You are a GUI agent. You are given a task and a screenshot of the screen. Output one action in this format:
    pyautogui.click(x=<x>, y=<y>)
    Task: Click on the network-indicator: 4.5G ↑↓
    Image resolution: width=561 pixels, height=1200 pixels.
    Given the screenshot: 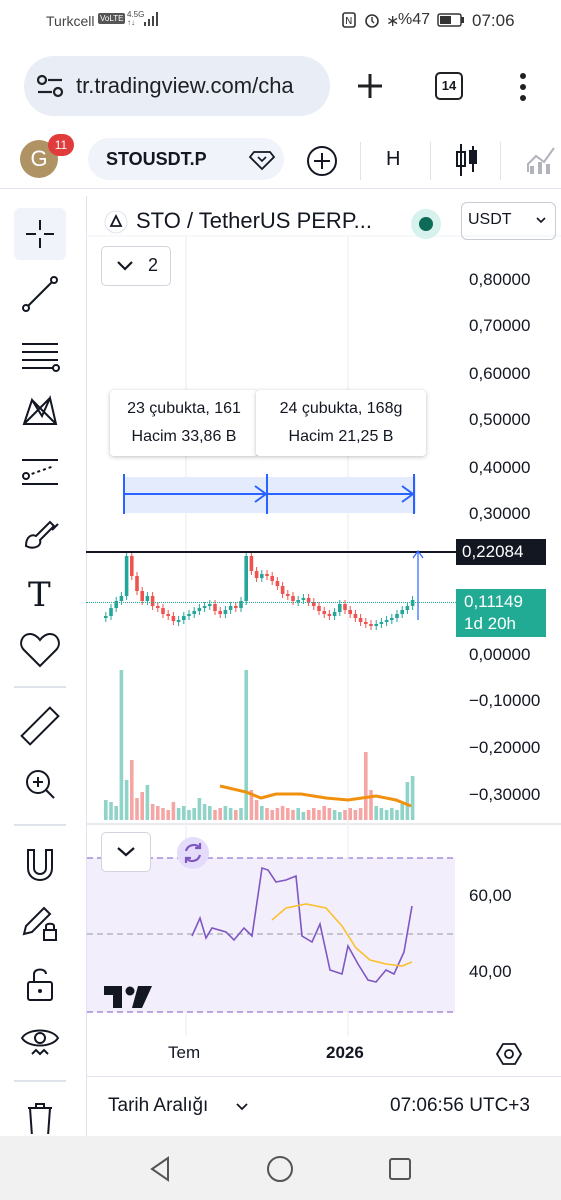 What is the action you would take?
    pyautogui.click(x=135, y=19)
    